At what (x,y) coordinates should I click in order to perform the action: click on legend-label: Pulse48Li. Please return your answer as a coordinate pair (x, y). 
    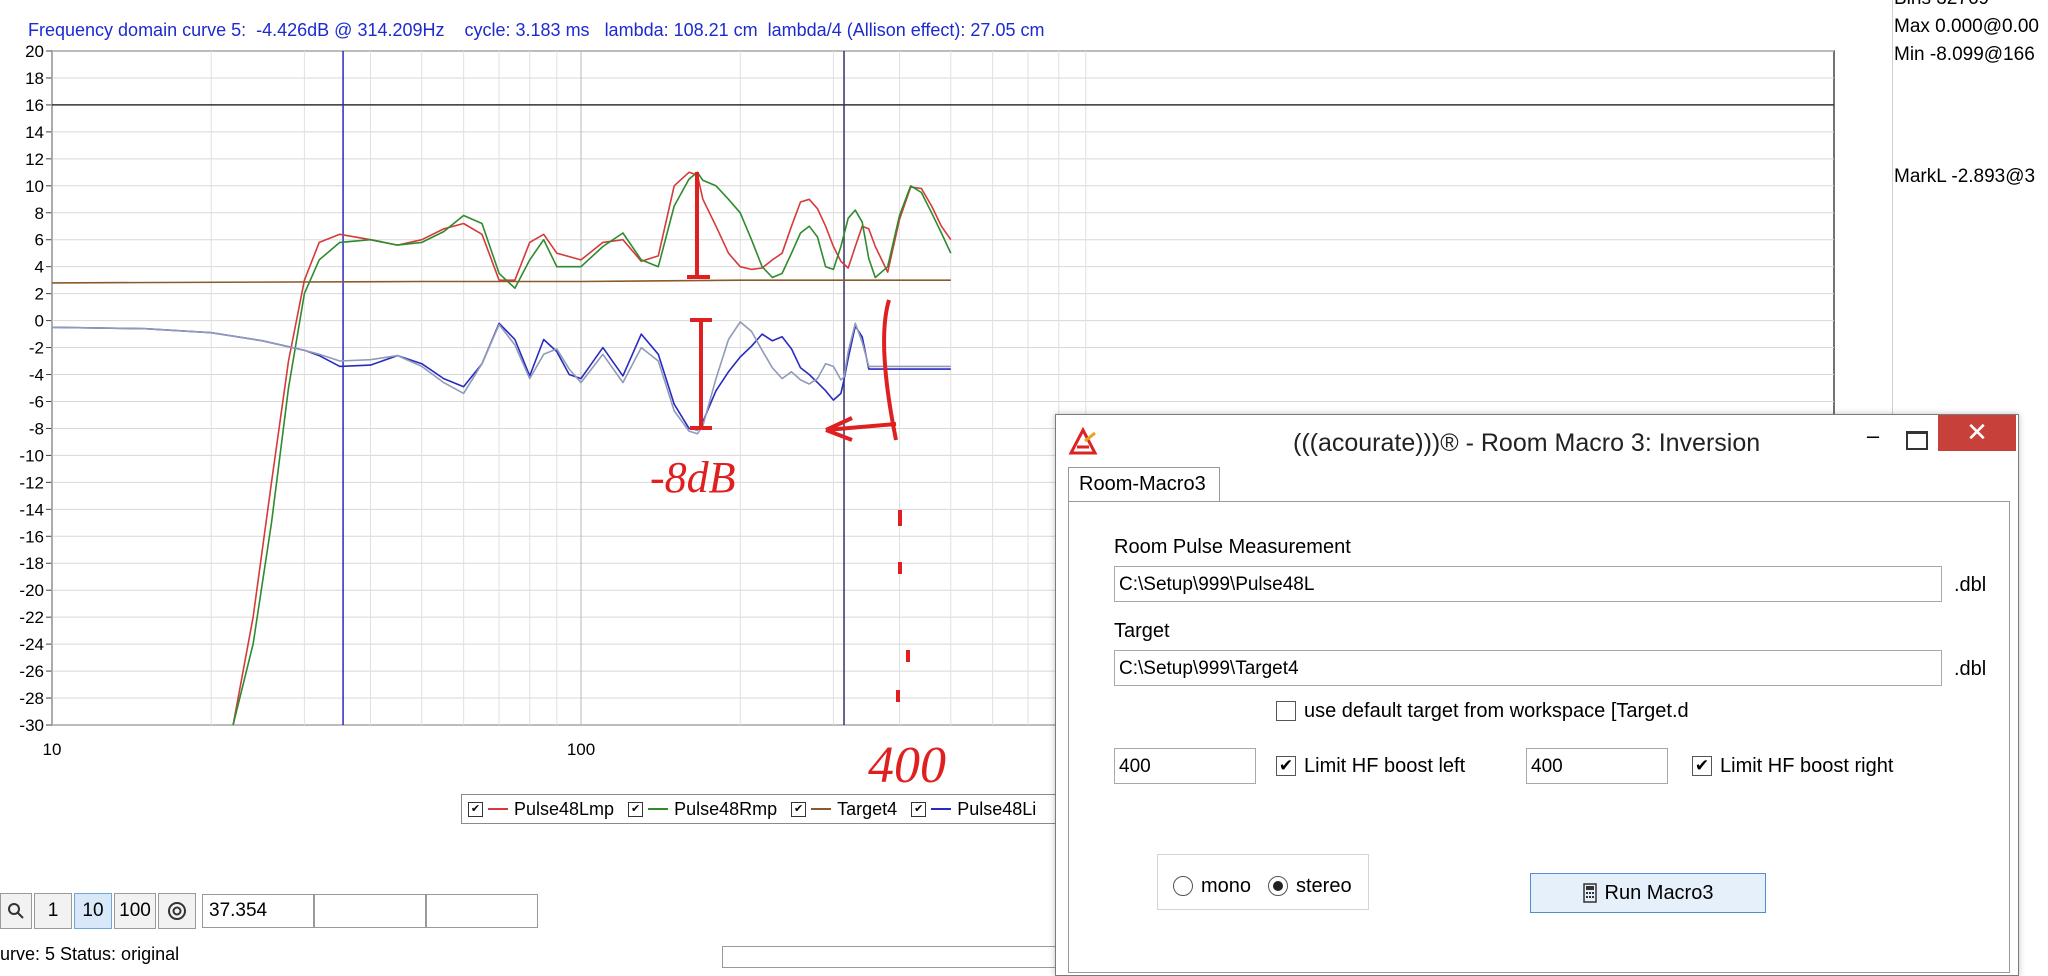
    Looking at the image, I should click on (997, 808).